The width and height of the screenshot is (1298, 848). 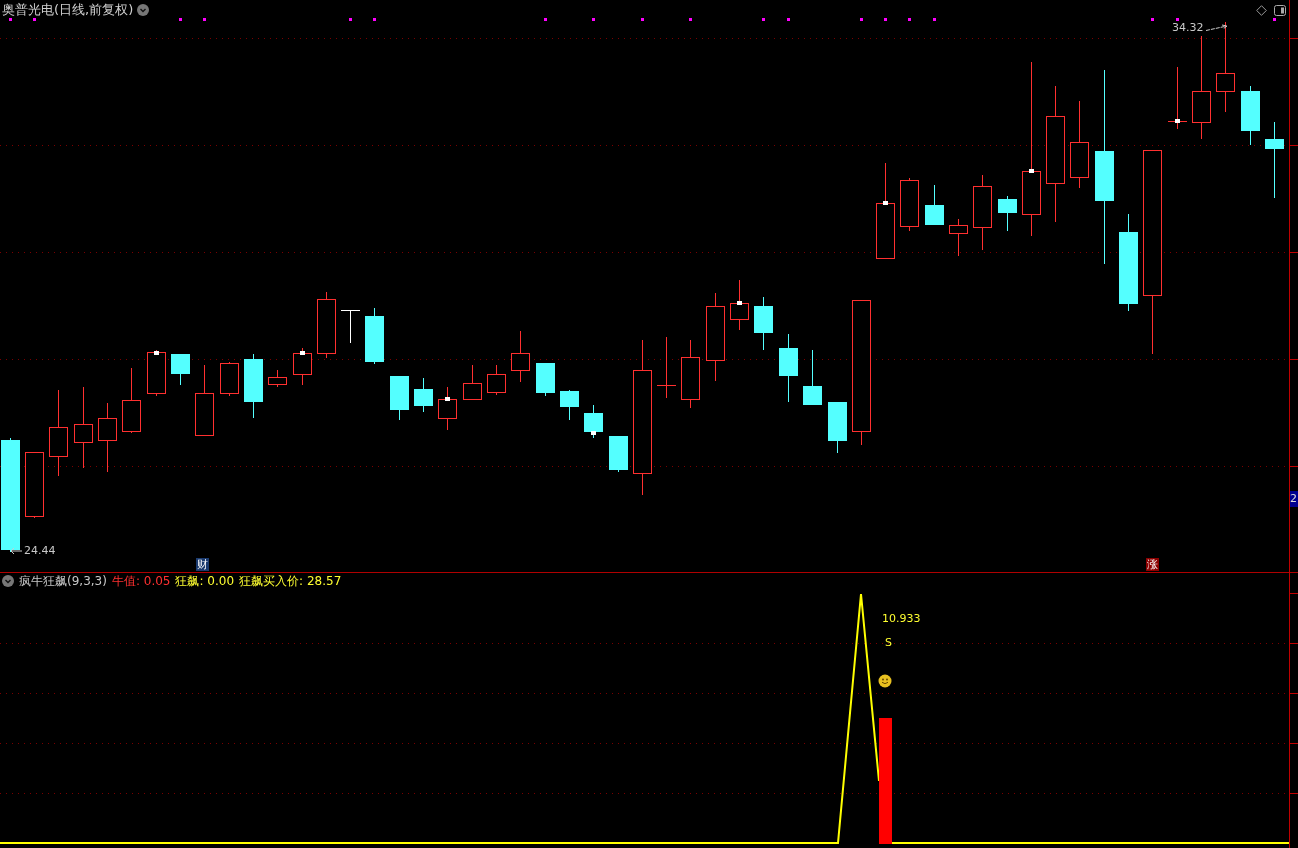 What do you see at coordinates (68, 10) in the screenshot?
I see `chart-title: 奥普光电(日线,前复权)` at bounding box center [68, 10].